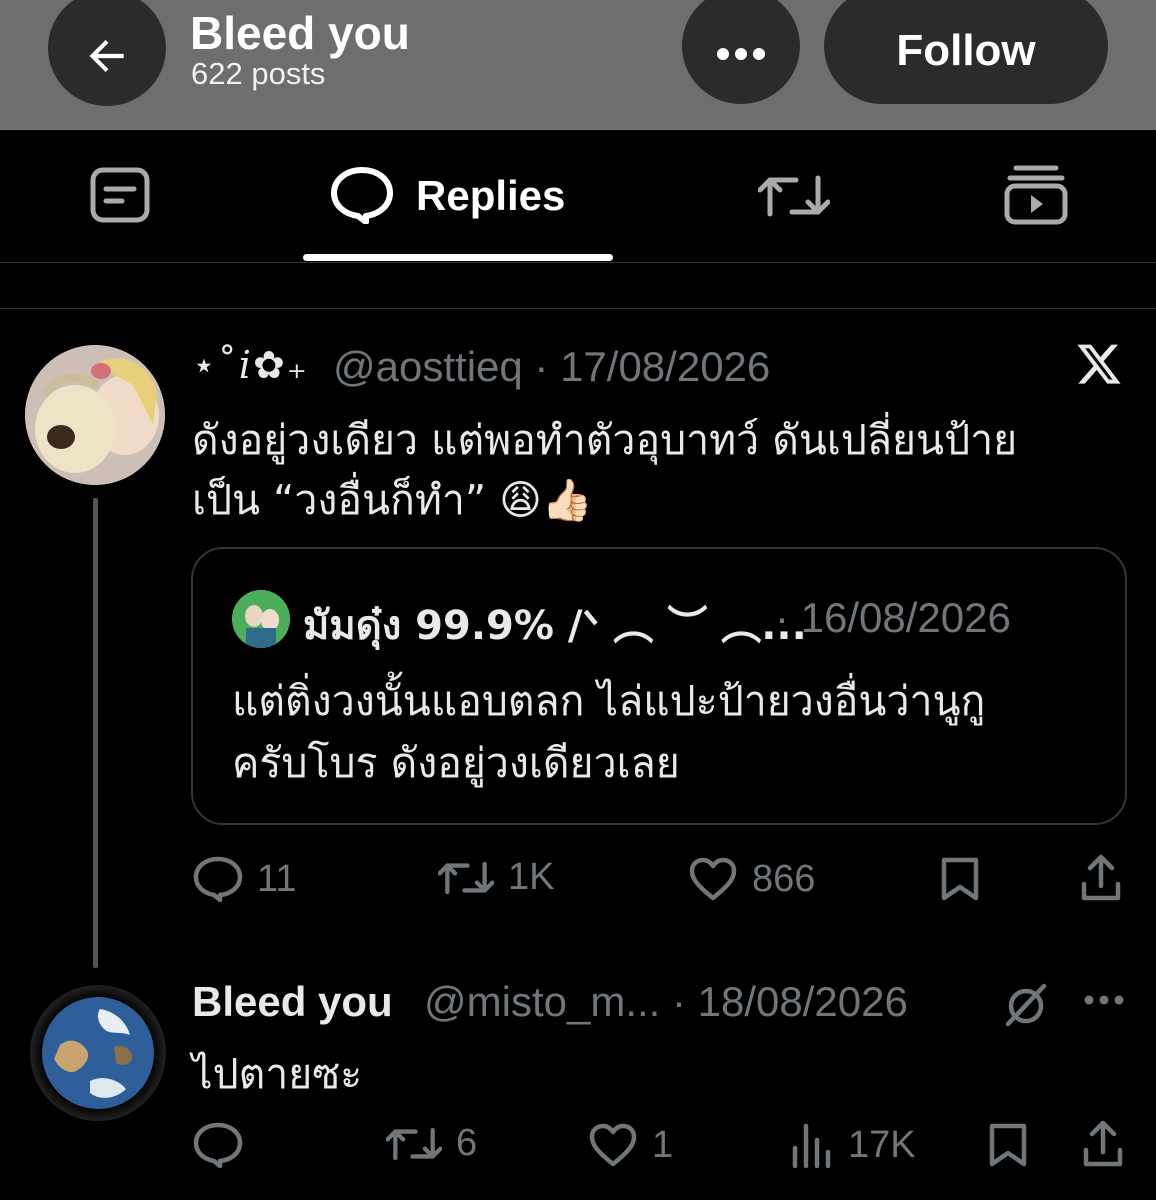 Image resolution: width=1156 pixels, height=1200 pixels. I want to click on like-button: 866, so click(751, 879).